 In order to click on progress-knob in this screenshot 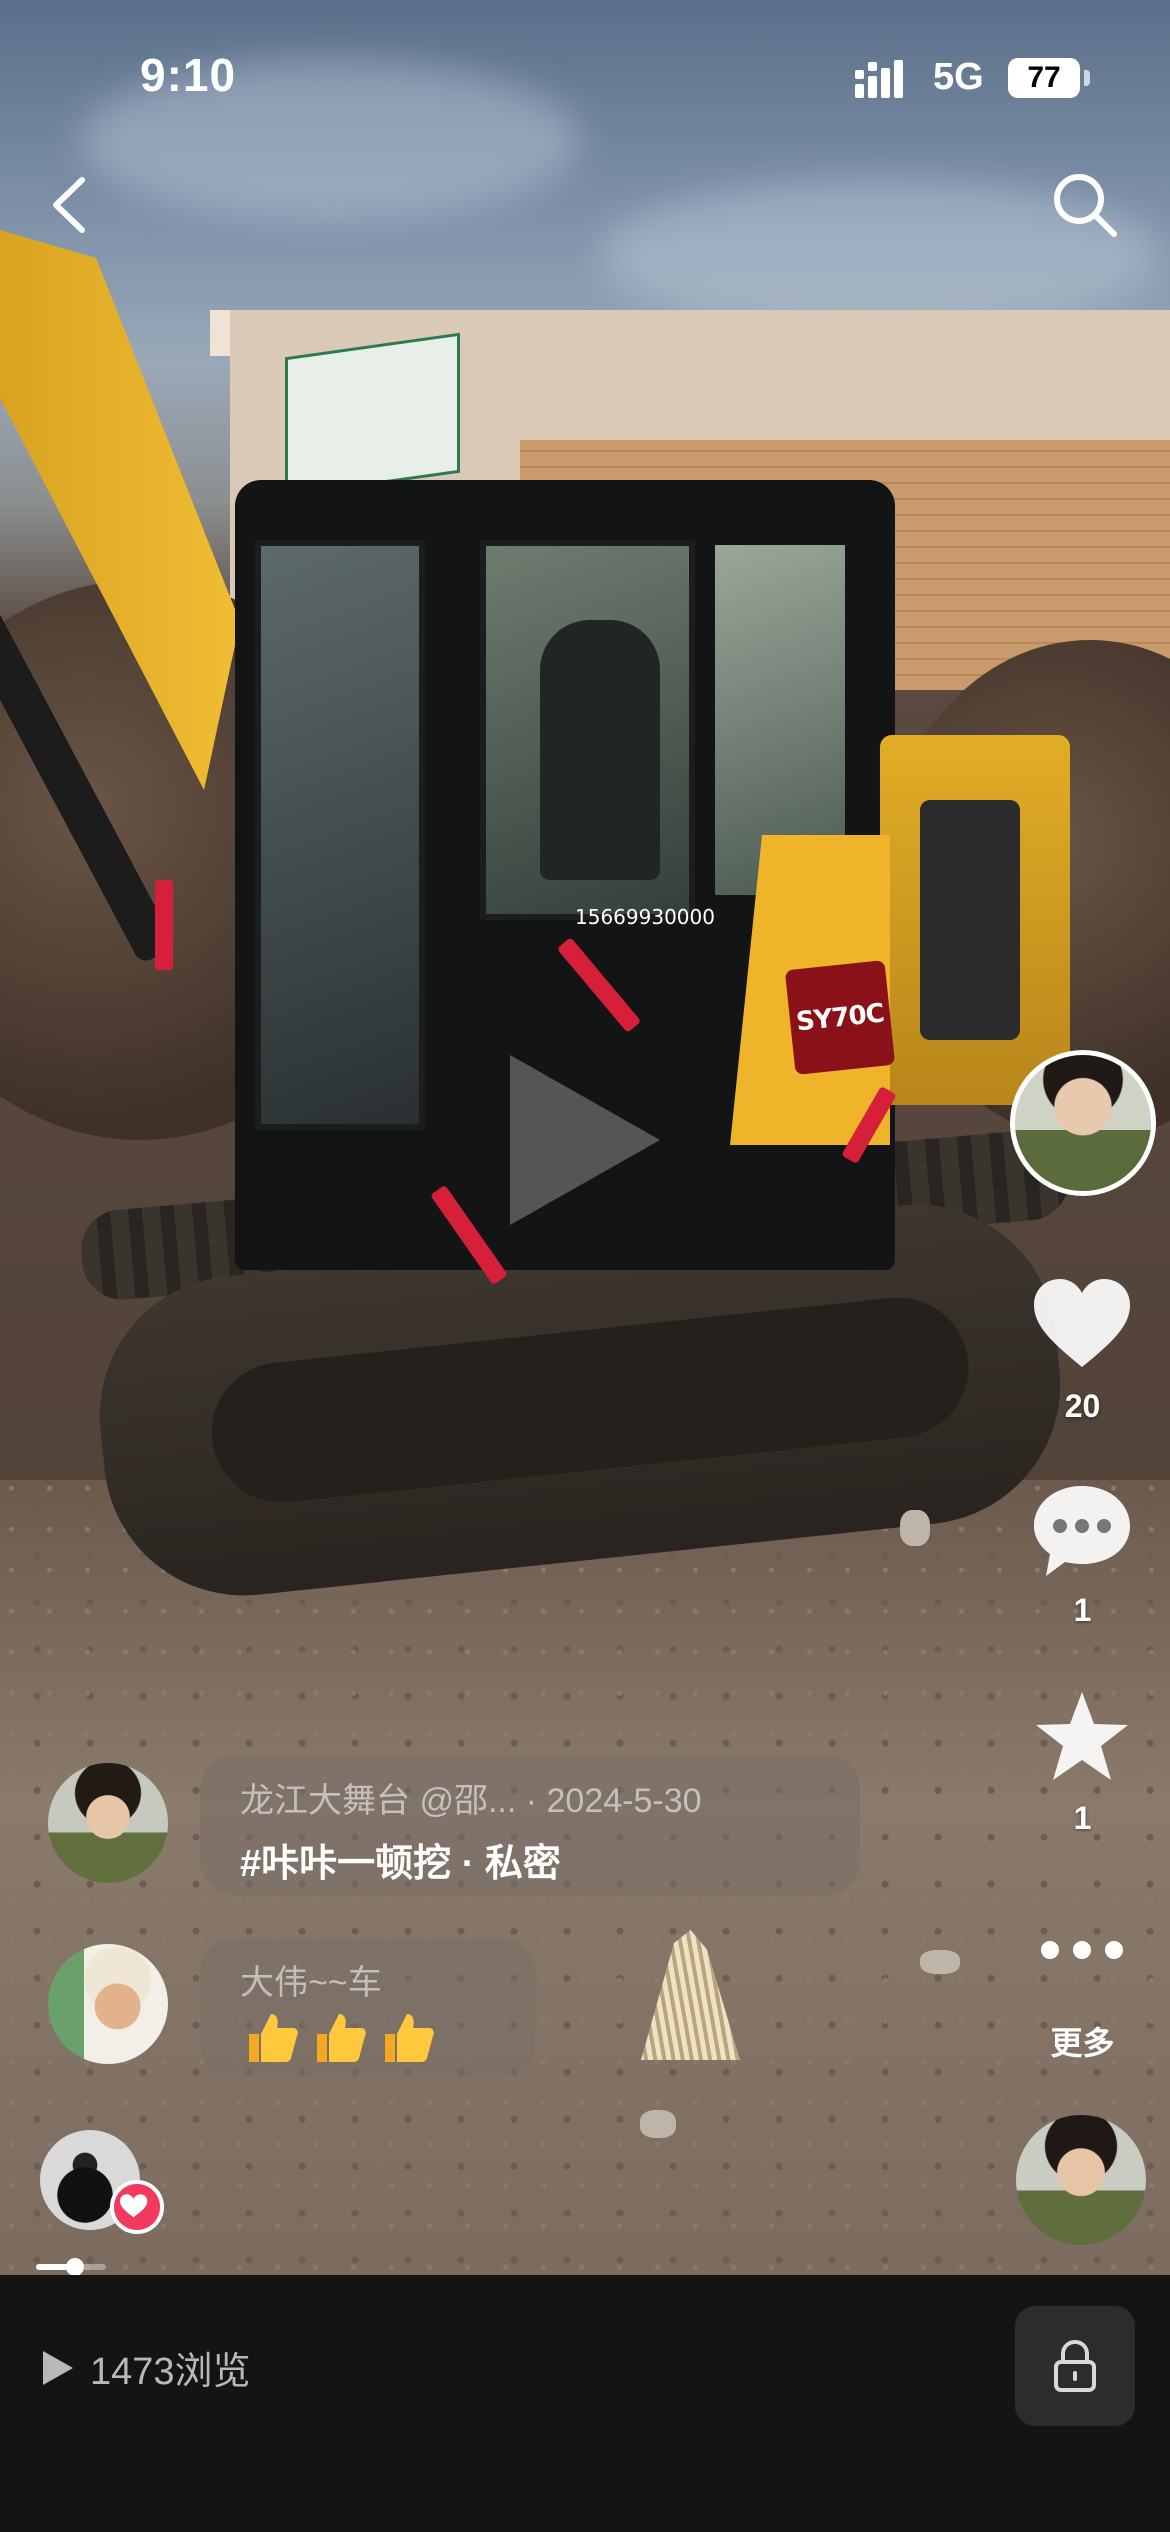, I will do `click(74, 2267)`.